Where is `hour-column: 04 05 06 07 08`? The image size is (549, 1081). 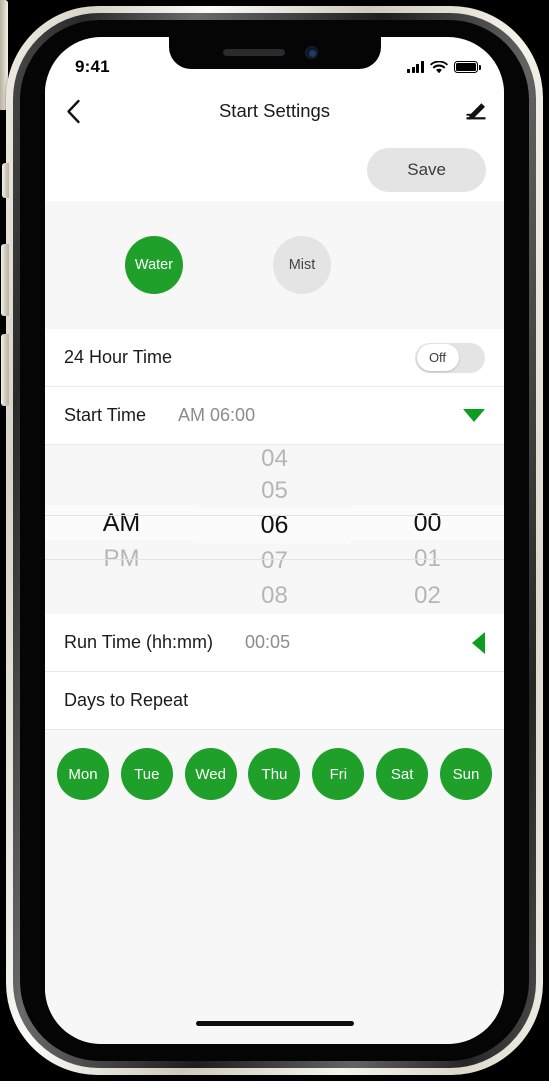
hour-column: 04 05 06 07 08 is located at coordinates (274, 529).